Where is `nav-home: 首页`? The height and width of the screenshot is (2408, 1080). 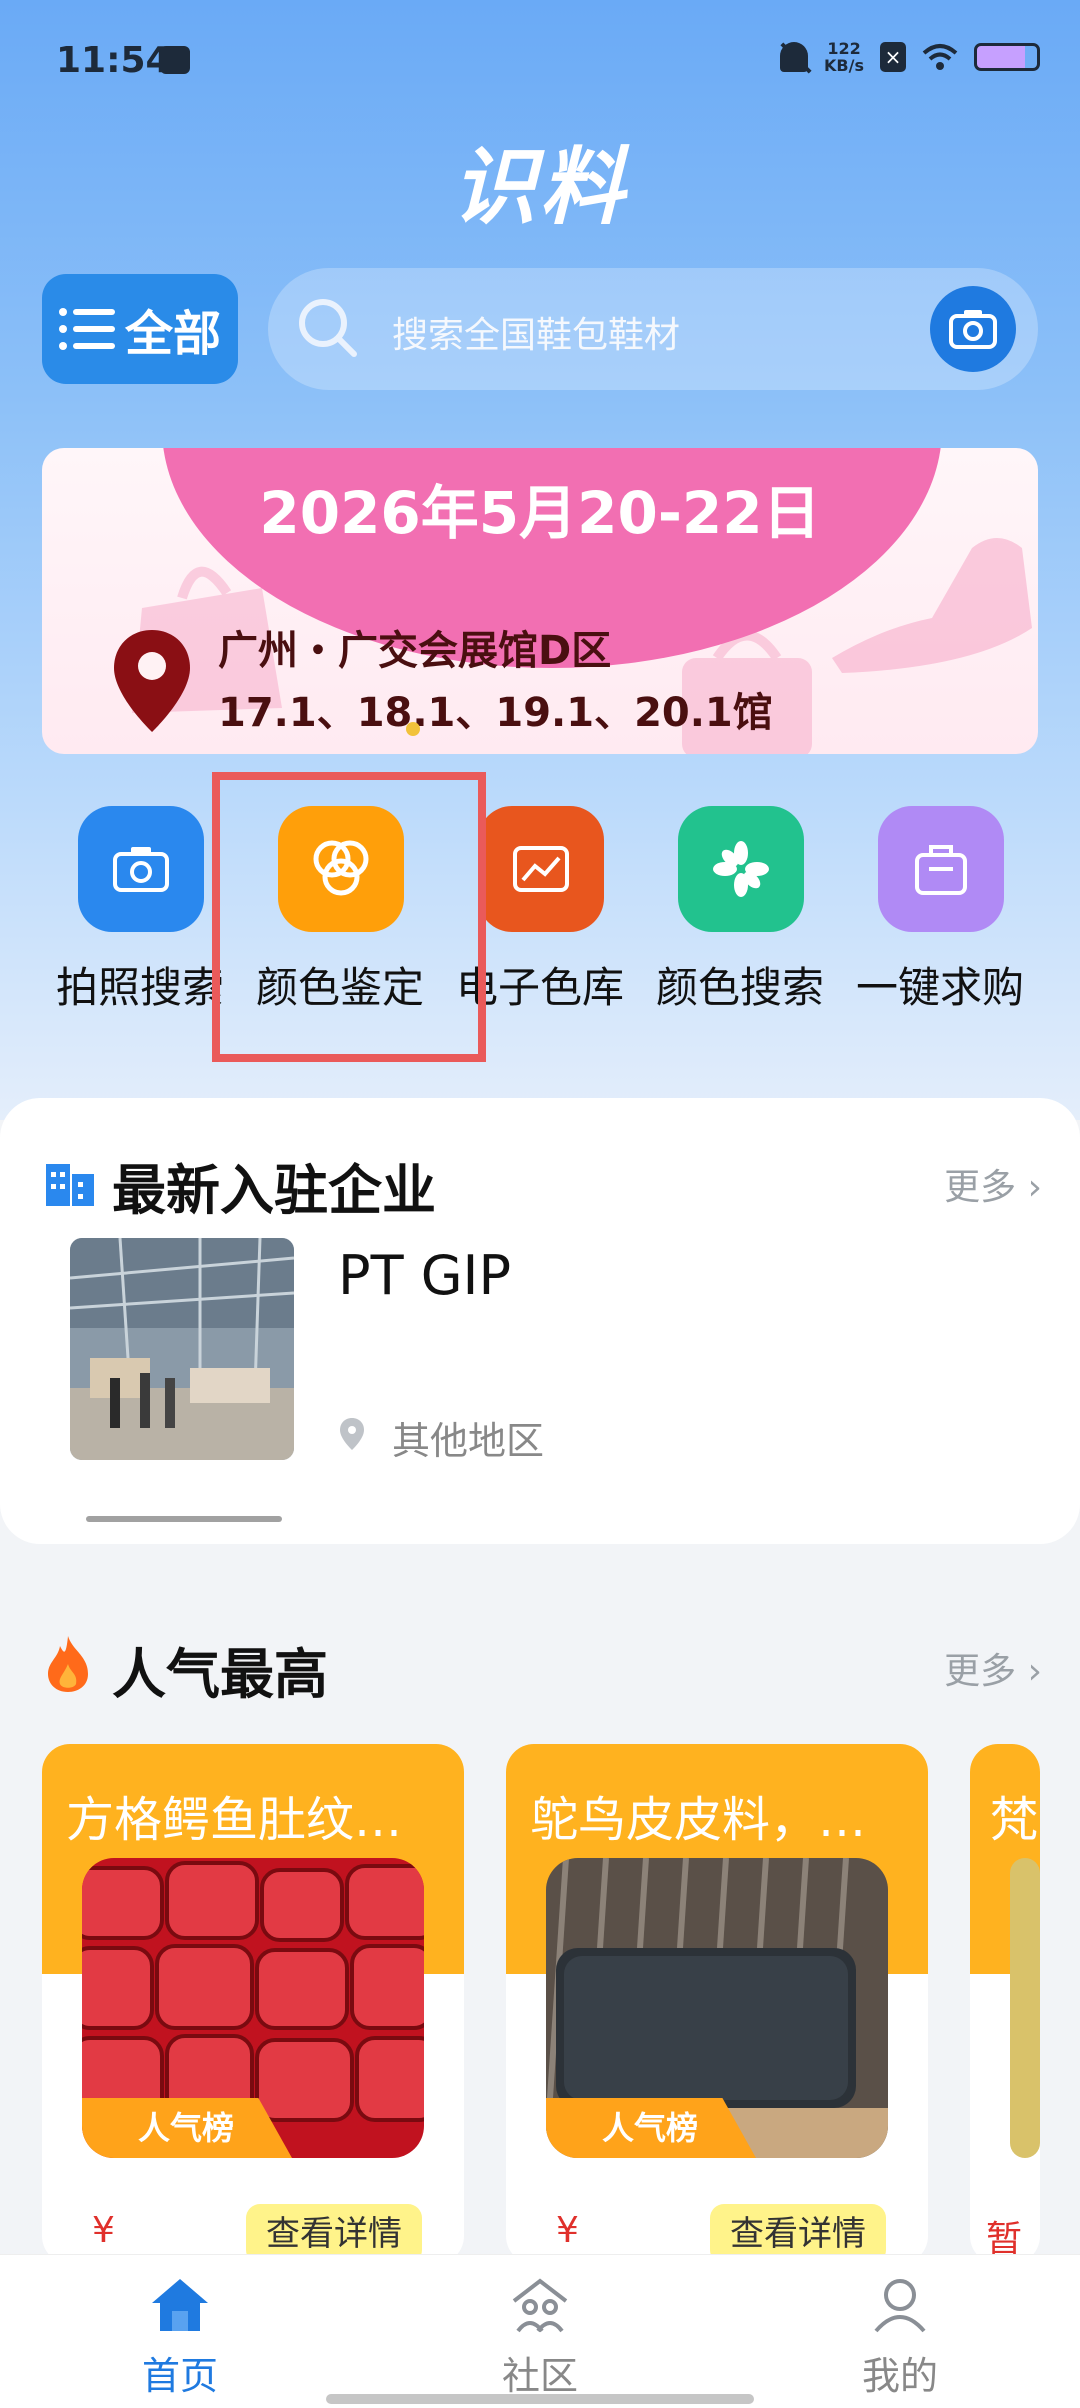
nav-home: 首页 is located at coordinates (180, 2331).